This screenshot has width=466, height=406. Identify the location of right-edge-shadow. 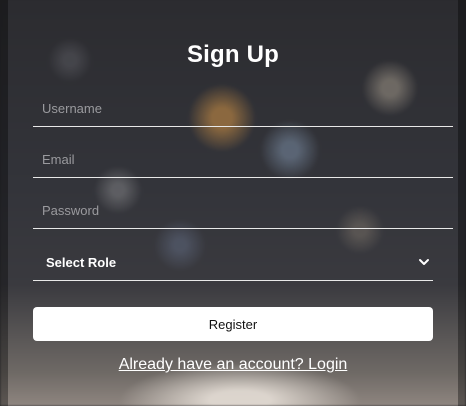
(462, 203).